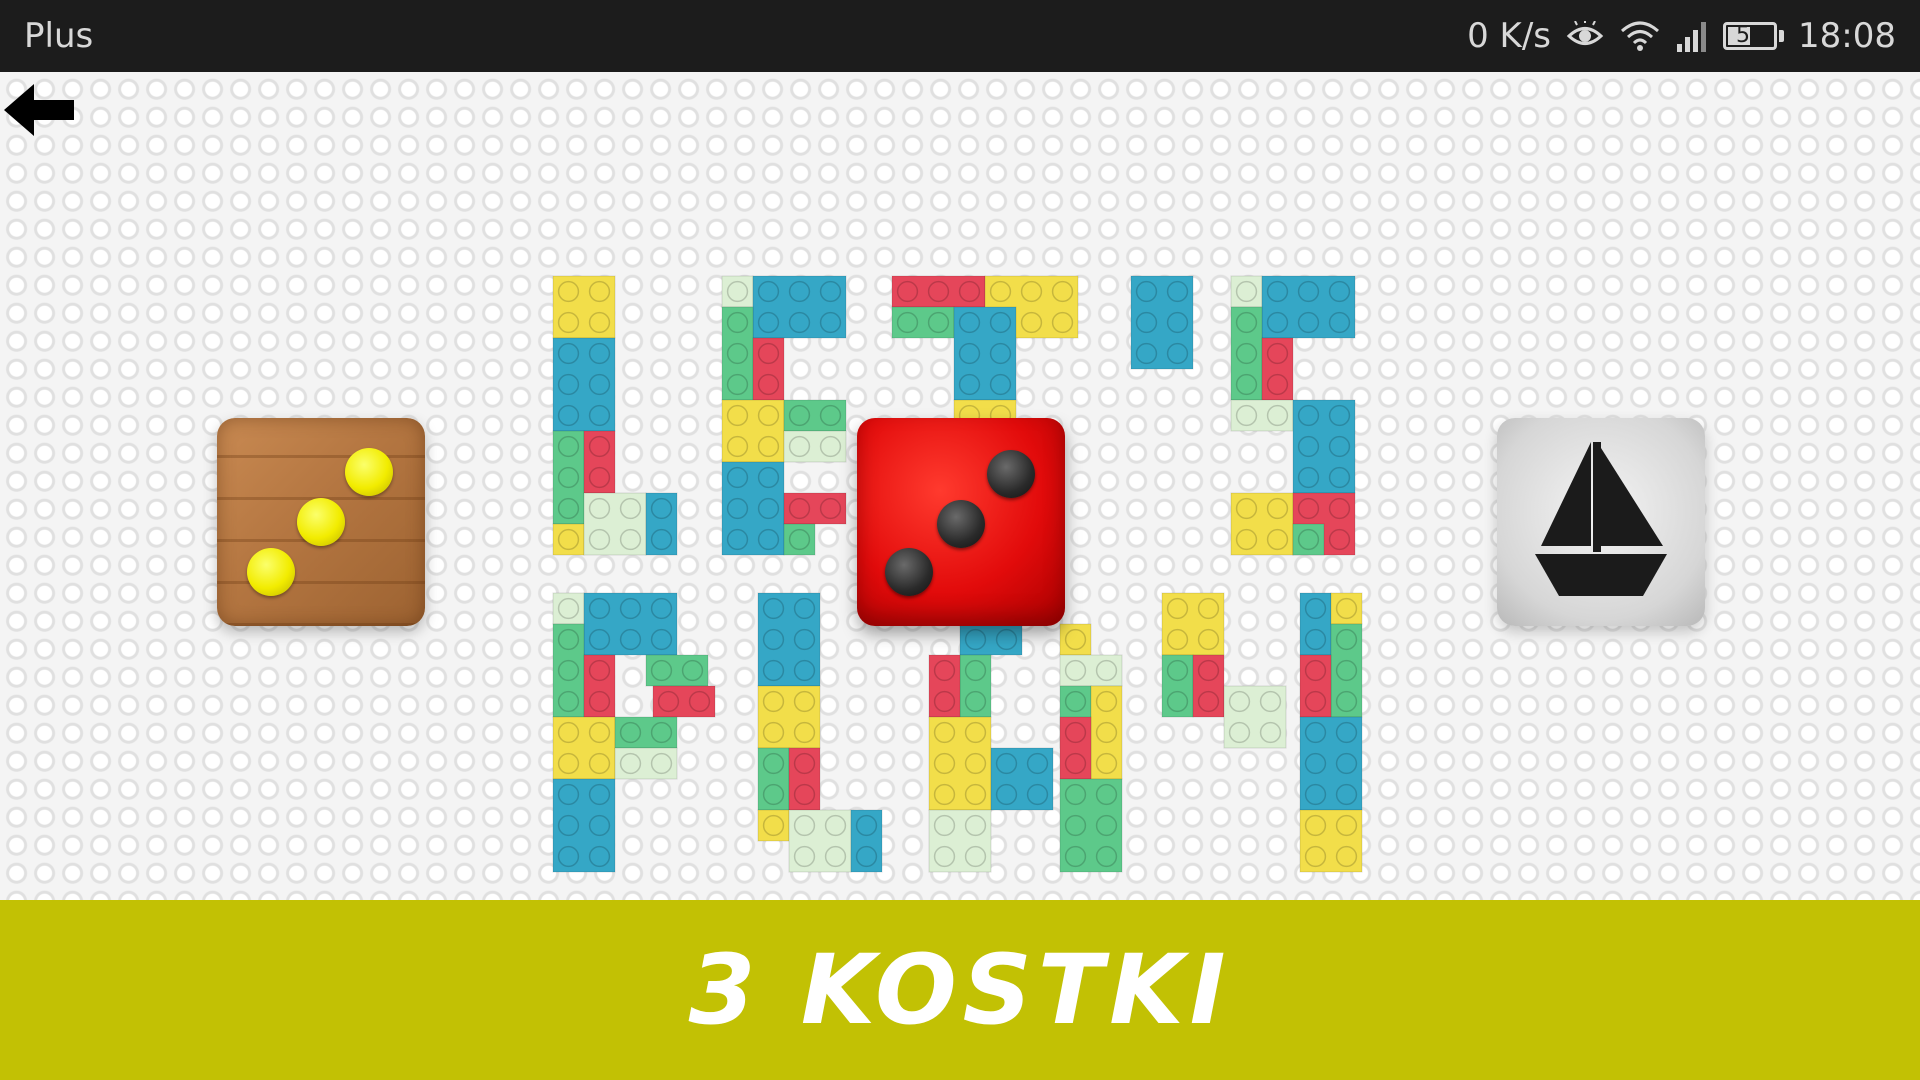  Describe the element at coordinates (960, 36) in the screenshot. I see `status-bar: Plus 0 K/s 51 18:08` at that location.